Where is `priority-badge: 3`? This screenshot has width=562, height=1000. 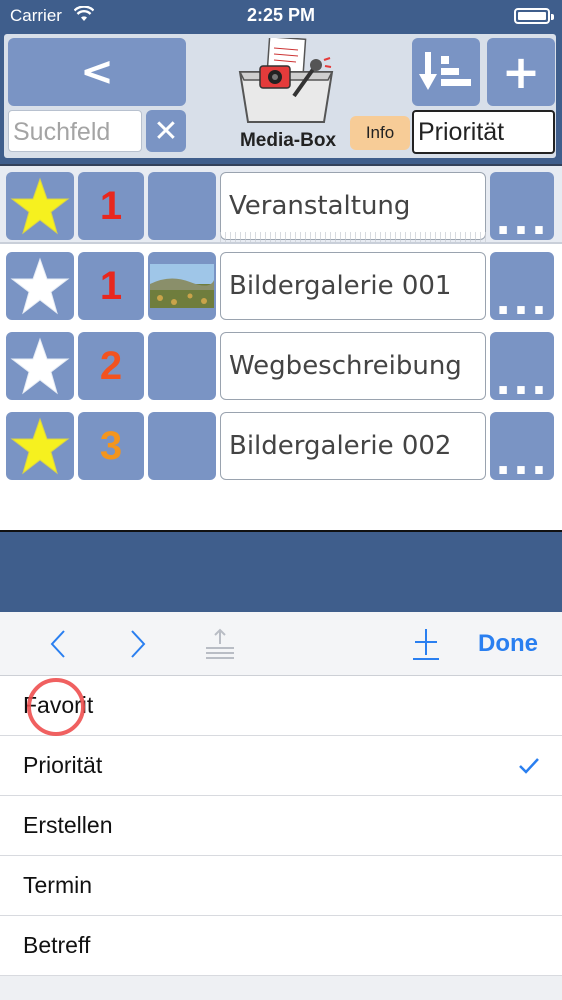
priority-badge: 3 is located at coordinates (111, 446).